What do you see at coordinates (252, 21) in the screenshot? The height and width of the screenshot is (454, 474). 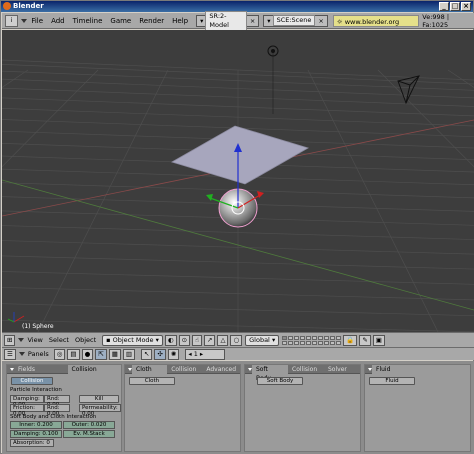 I see `delete-screen-icon: ×` at bounding box center [252, 21].